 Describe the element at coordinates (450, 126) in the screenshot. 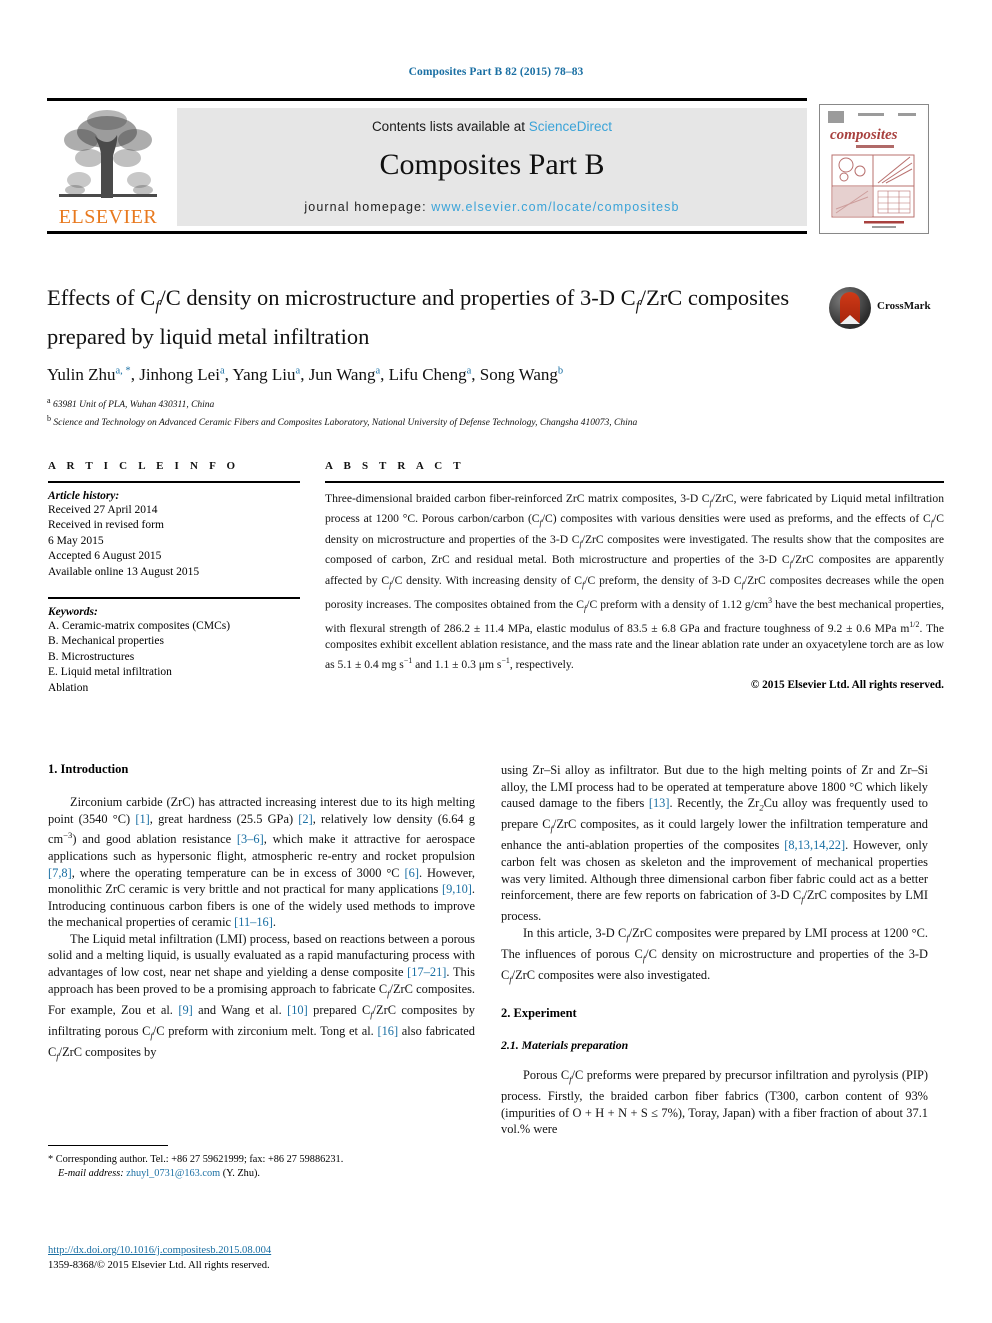

I see `contents-prefix: Contents lists available at` at that location.